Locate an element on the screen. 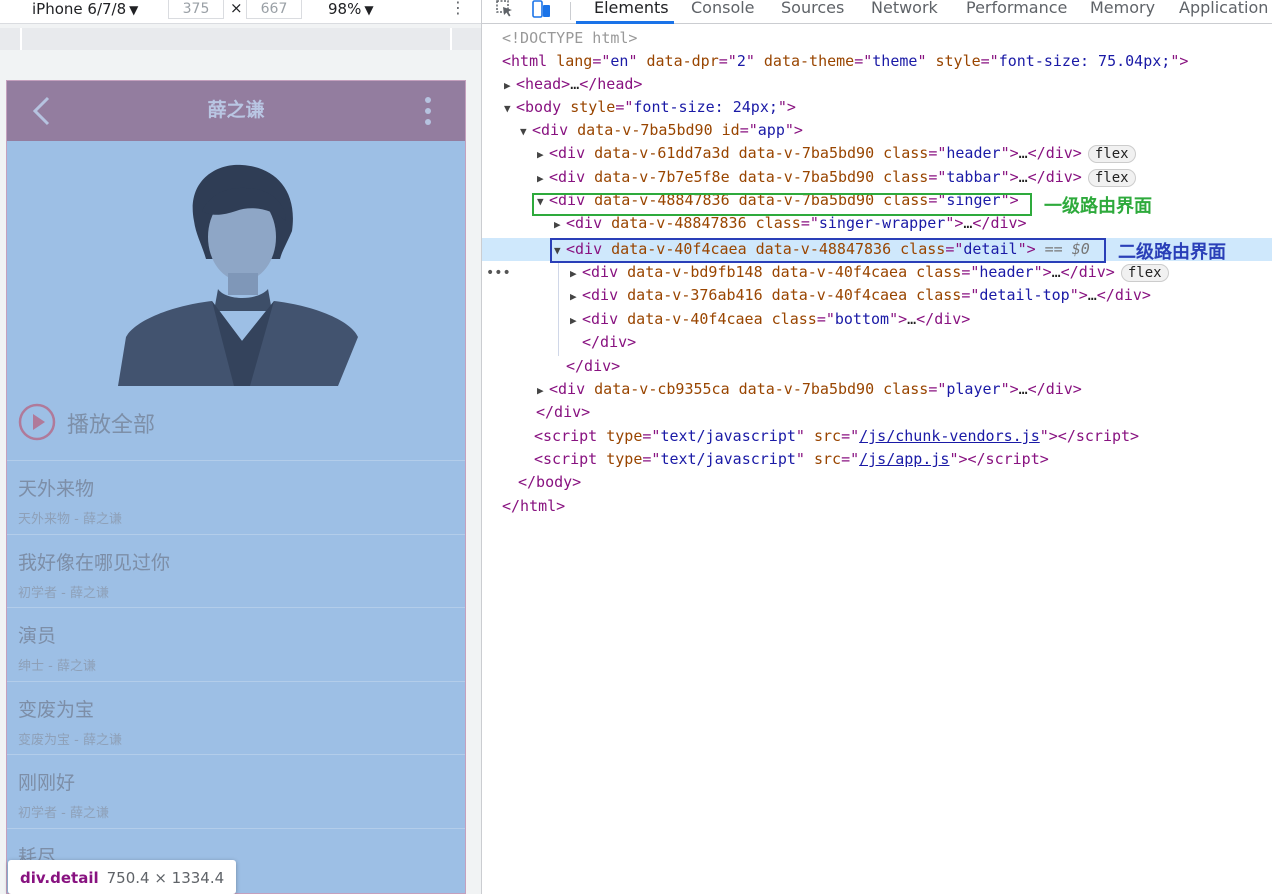  tab-memory: Memory is located at coordinates (1122, 8).